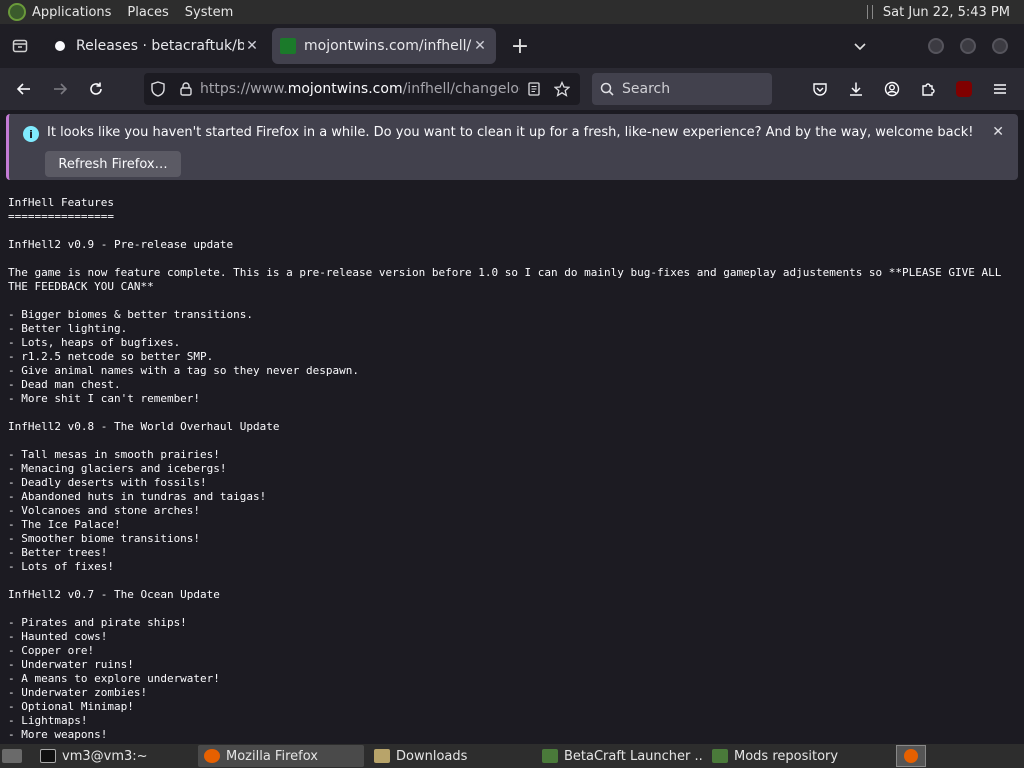 Image resolution: width=1024 pixels, height=768 pixels. What do you see at coordinates (105, 756) in the screenshot?
I see `taskbar-label: vm3@vm3:~` at bounding box center [105, 756].